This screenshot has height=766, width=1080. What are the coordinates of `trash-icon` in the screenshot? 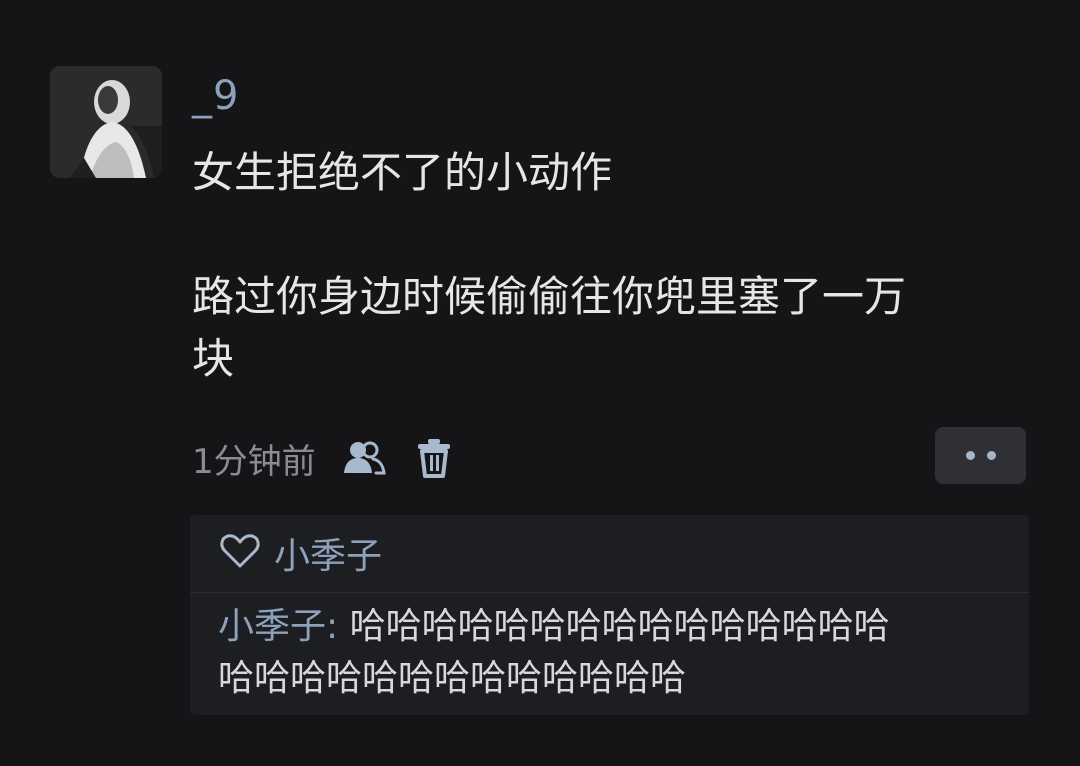 It's located at (434, 458).